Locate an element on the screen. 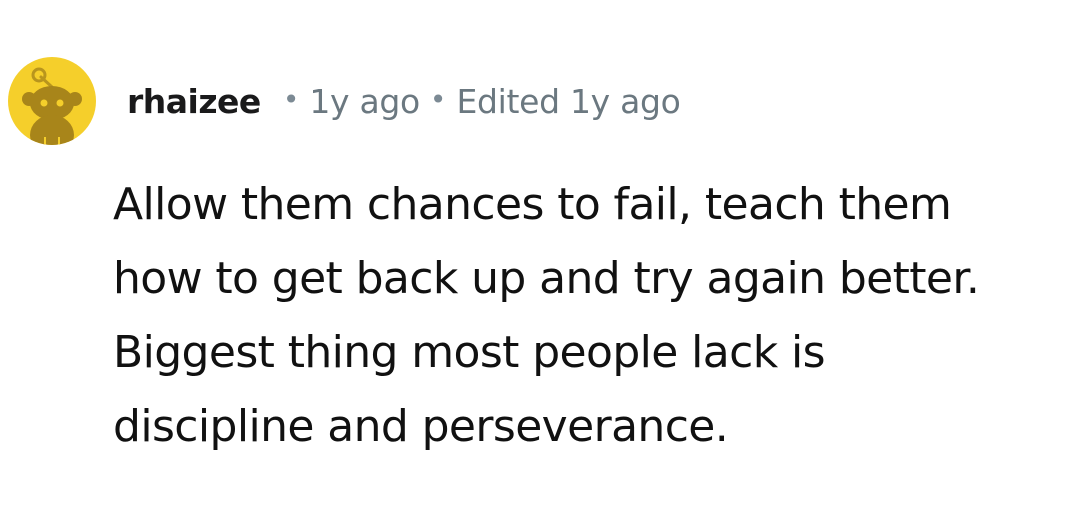  username-link: rhaizee is located at coordinates (194, 101).